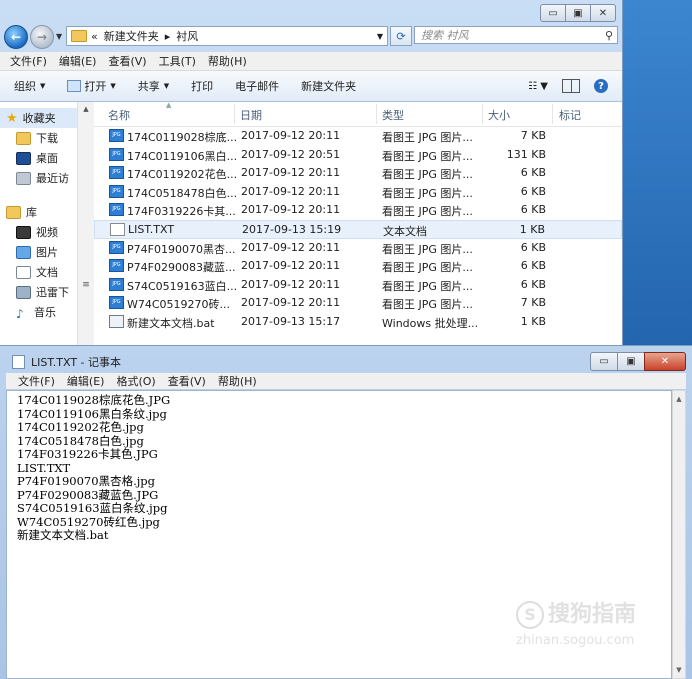 The height and width of the screenshot is (679, 692). Describe the element at coordinates (533, 135) in the screenshot. I see `file-size: 7 KB` at that location.